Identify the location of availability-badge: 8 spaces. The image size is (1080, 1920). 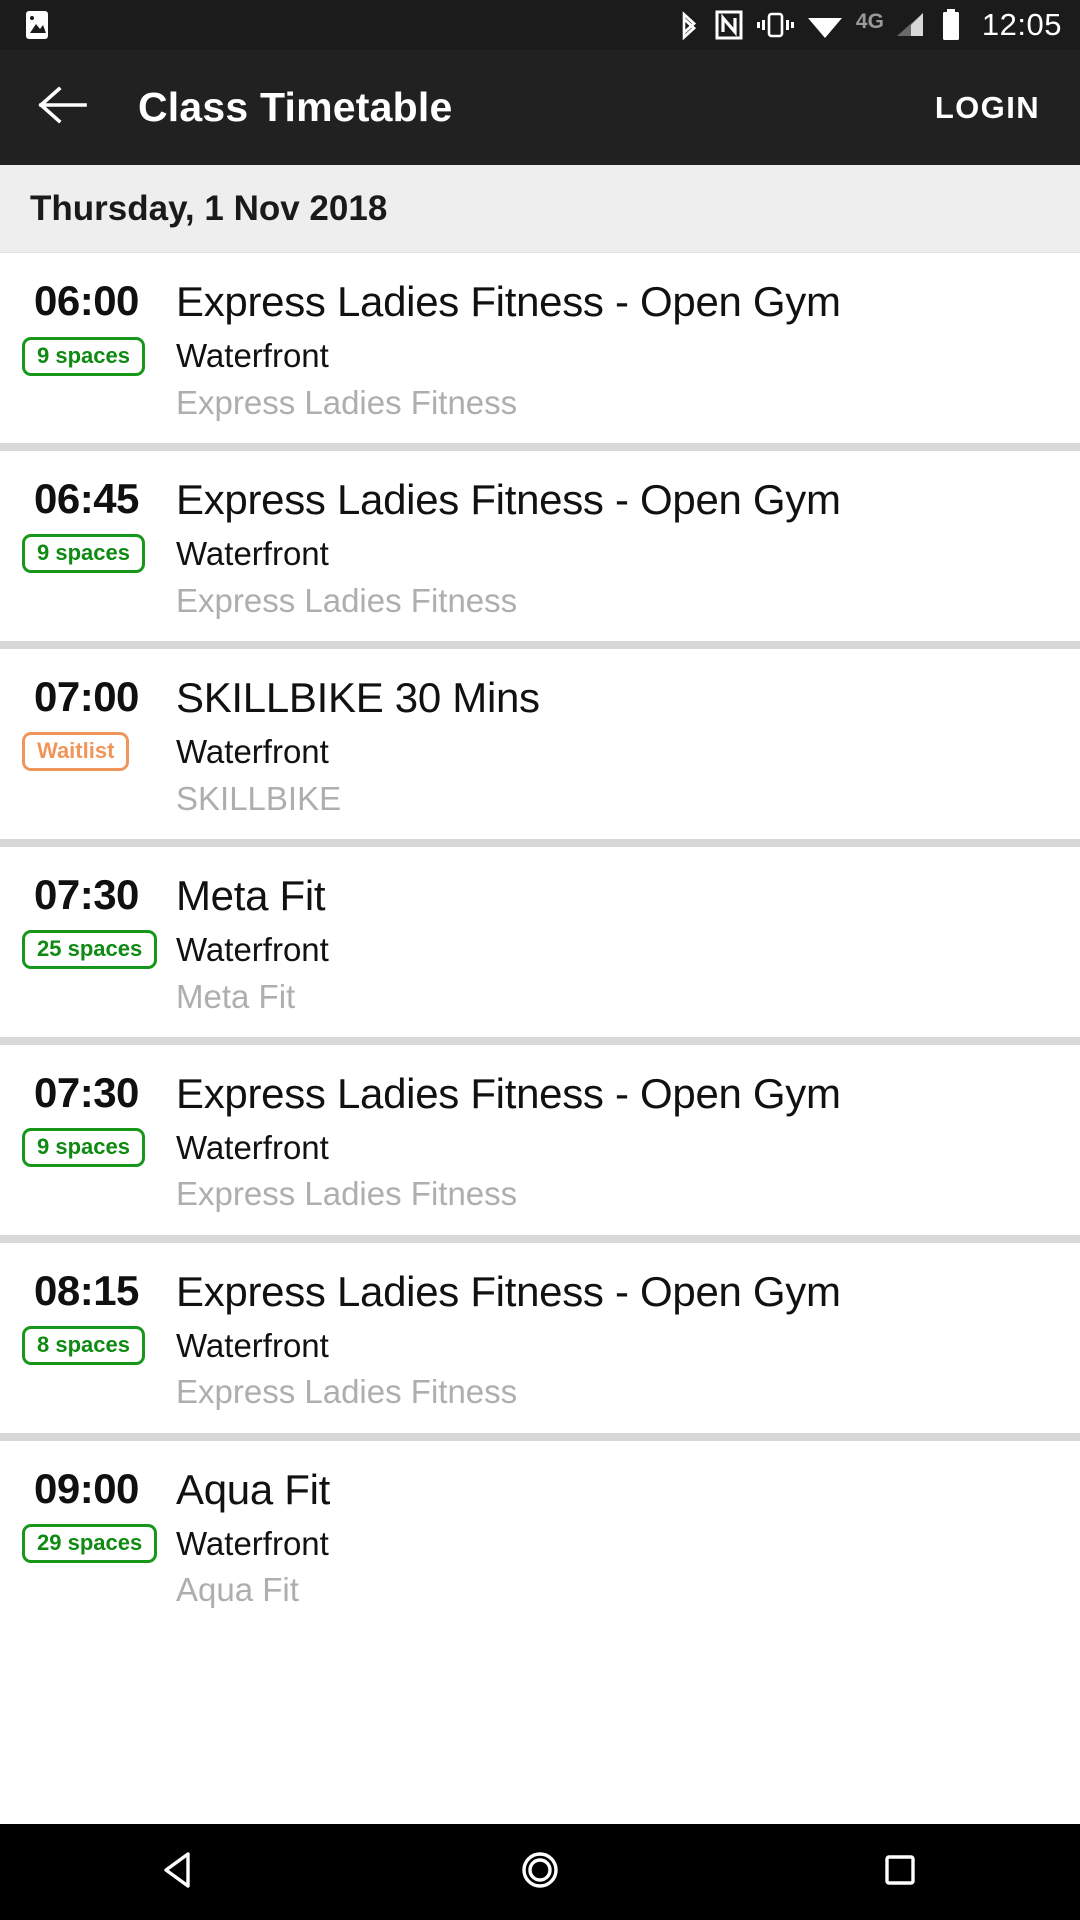
(83, 1346).